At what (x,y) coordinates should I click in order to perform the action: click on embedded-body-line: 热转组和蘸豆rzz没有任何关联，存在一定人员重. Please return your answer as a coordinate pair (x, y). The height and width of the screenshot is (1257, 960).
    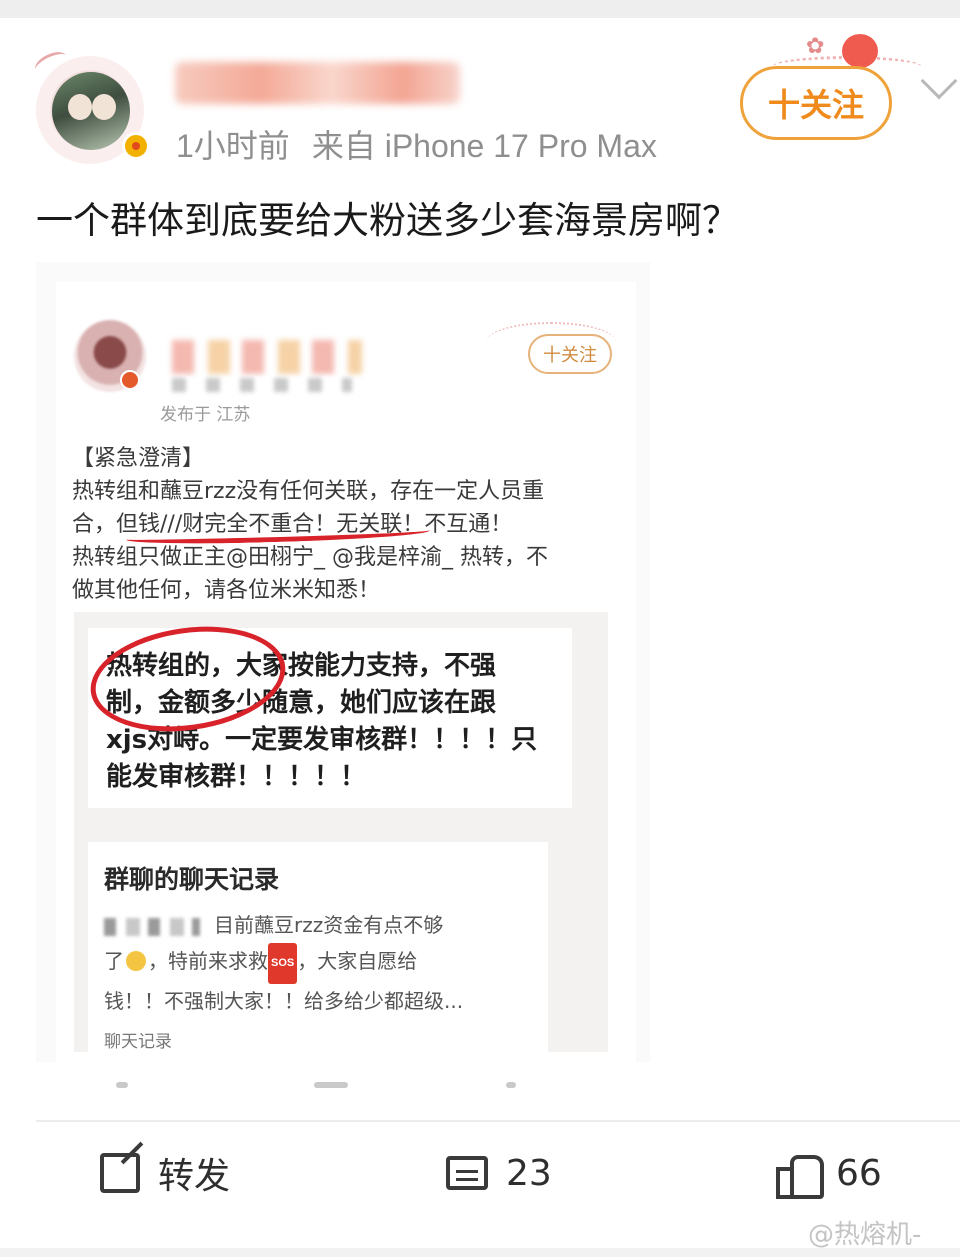
    Looking at the image, I should click on (308, 491).